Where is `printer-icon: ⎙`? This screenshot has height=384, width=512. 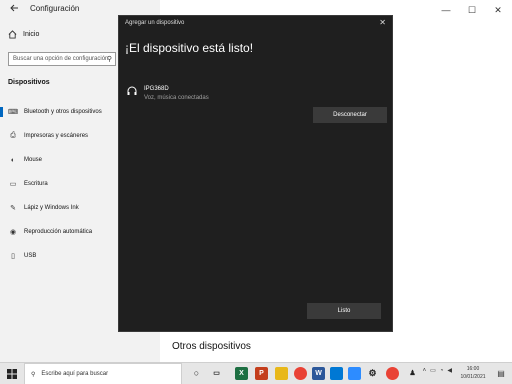 printer-icon: ⎙ is located at coordinates (13, 135).